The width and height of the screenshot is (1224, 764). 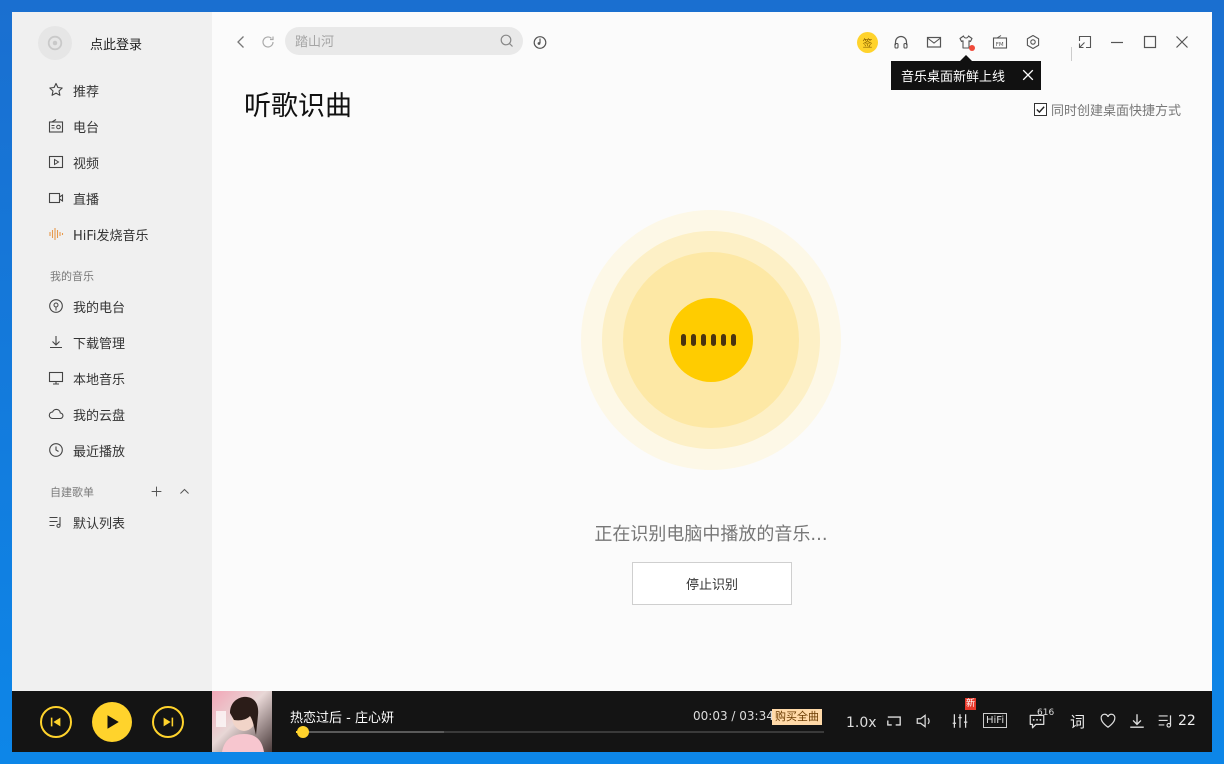 What do you see at coordinates (867, 42) in the screenshot?
I see `sign-in-badge: 签` at bounding box center [867, 42].